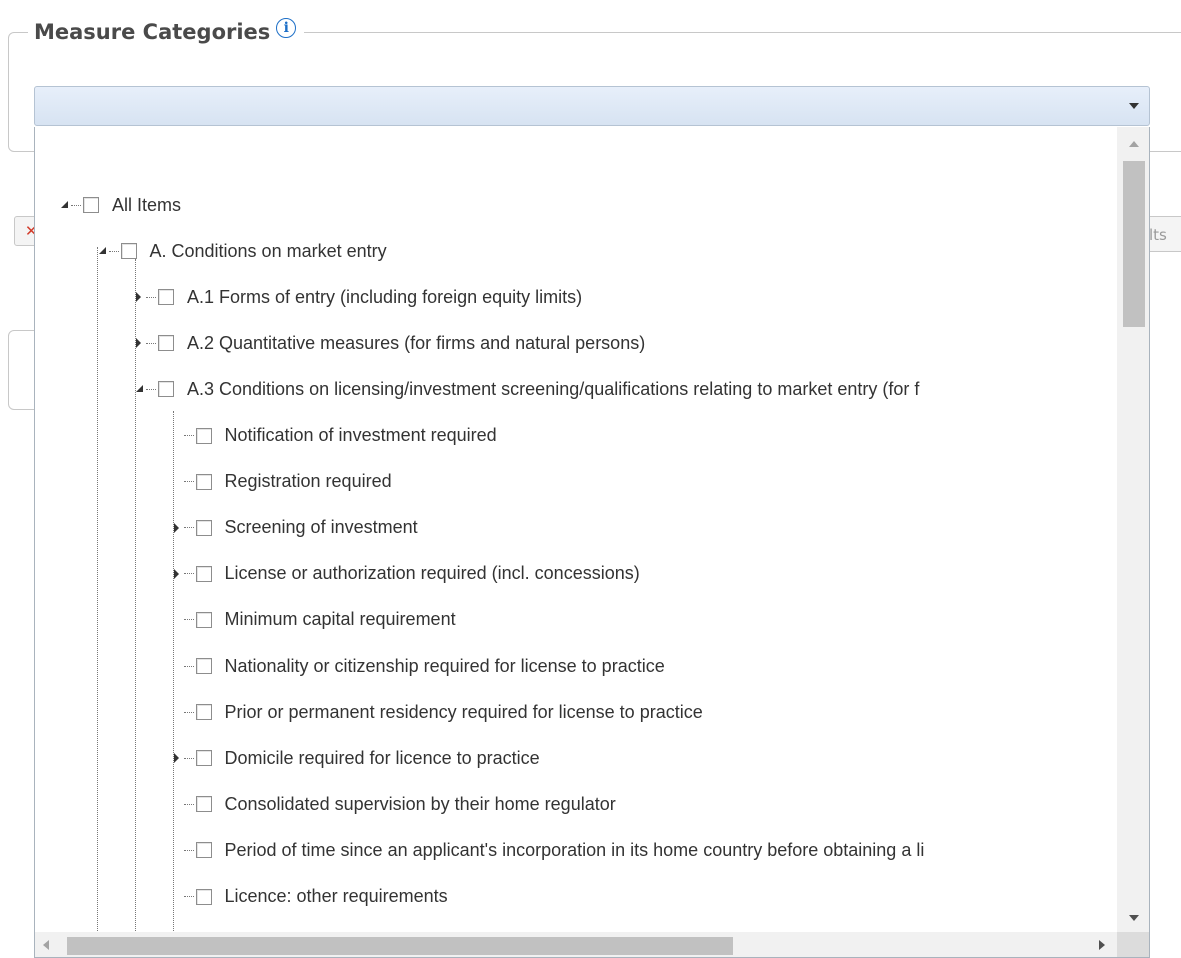 The image size is (1181, 958). Describe the element at coordinates (286, 28) in the screenshot. I see `info-icon: i` at that location.